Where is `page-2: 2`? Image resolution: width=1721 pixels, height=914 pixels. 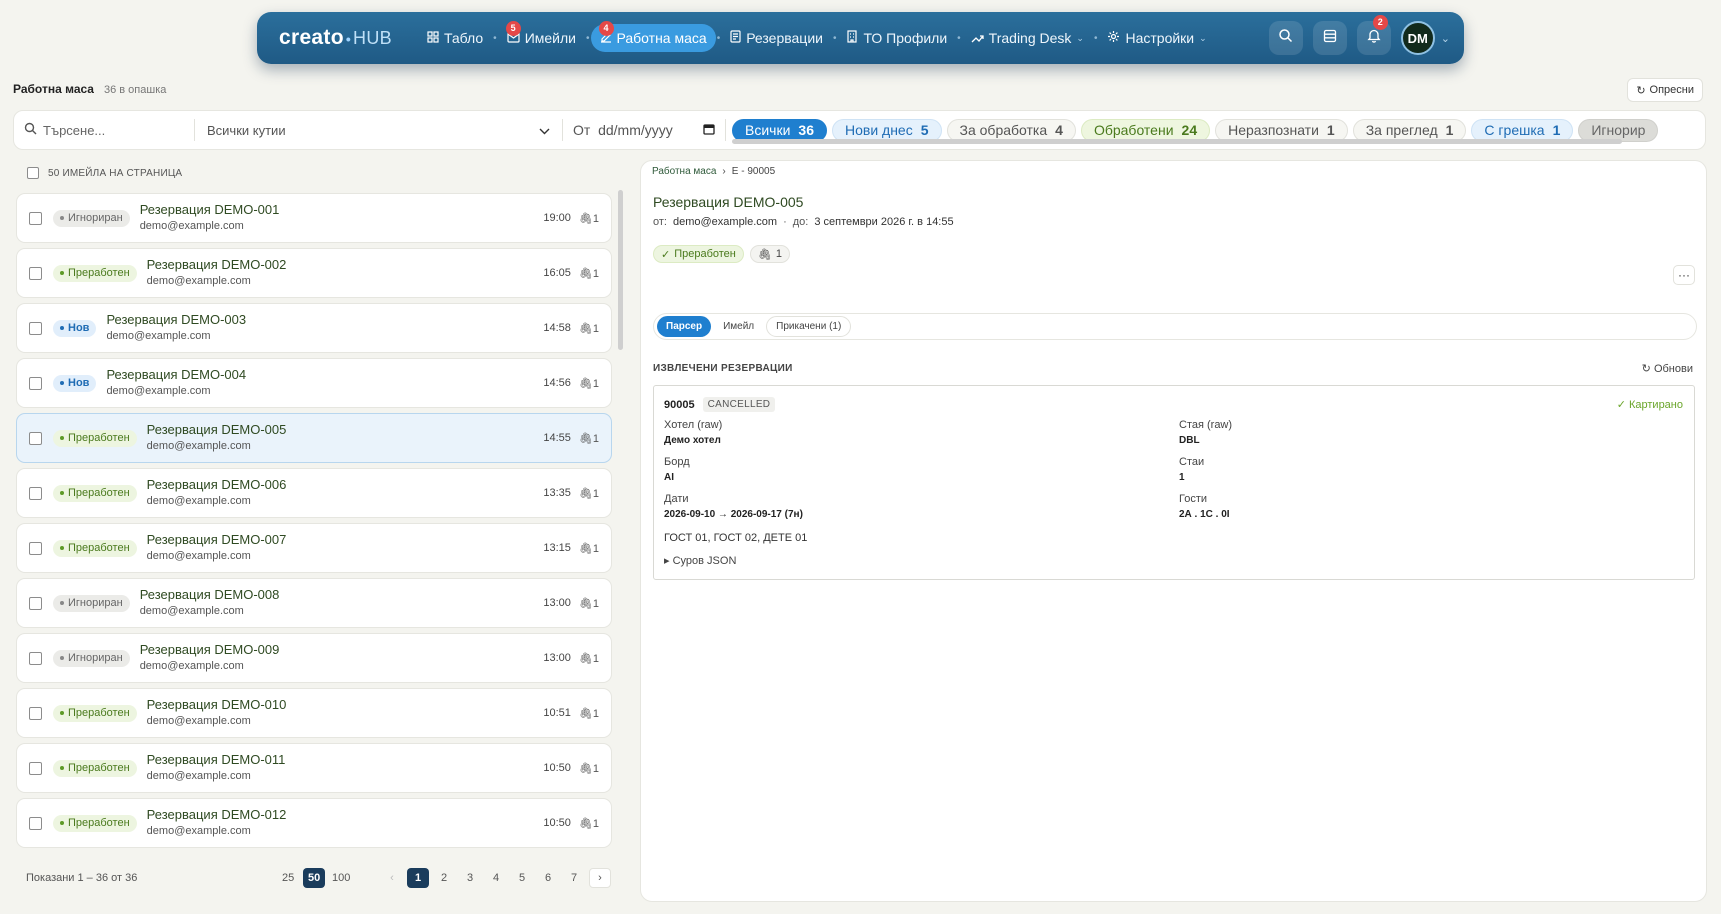 page-2: 2 is located at coordinates (444, 878).